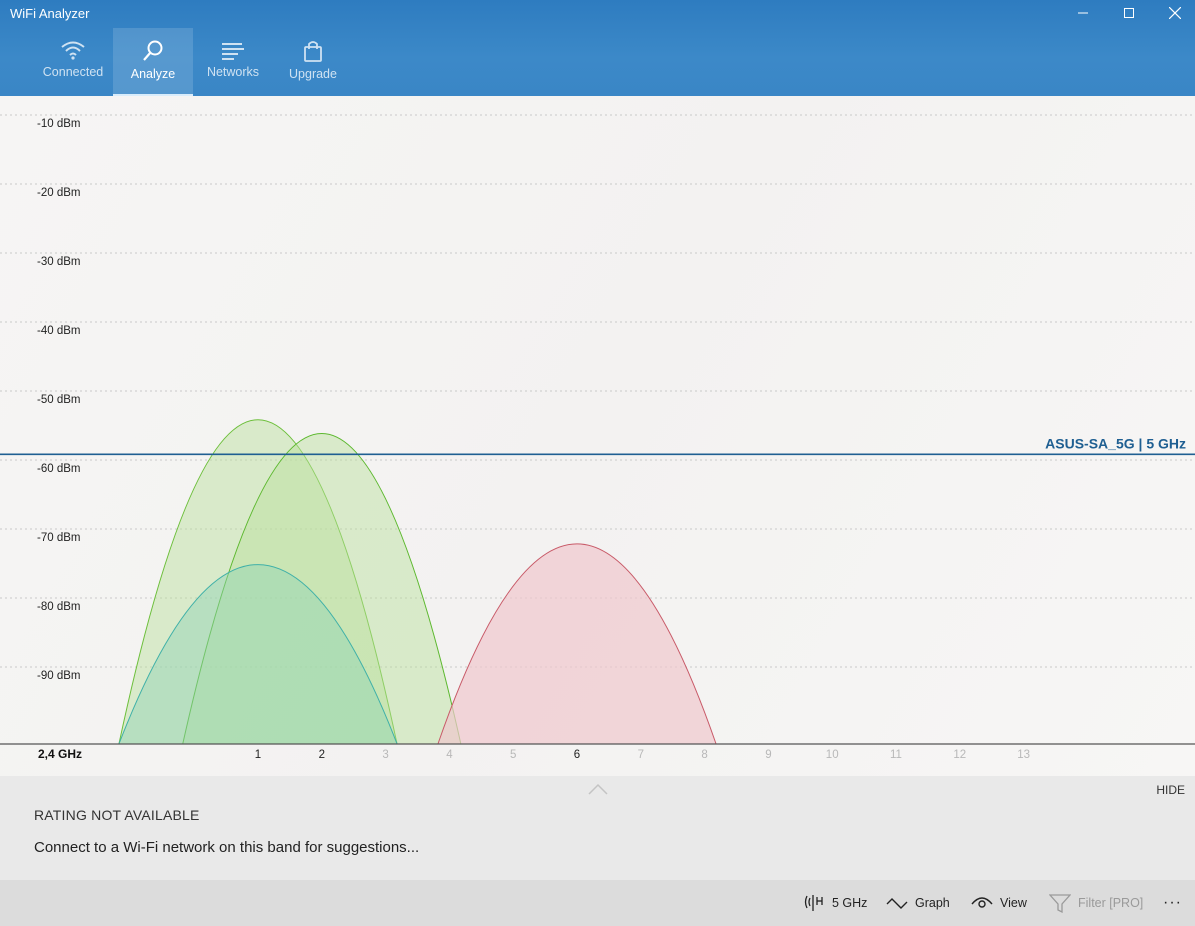  What do you see at coordinates (813, 903) in the screenshot?
I see `antenna-icon` at bounding box center [813, 903].